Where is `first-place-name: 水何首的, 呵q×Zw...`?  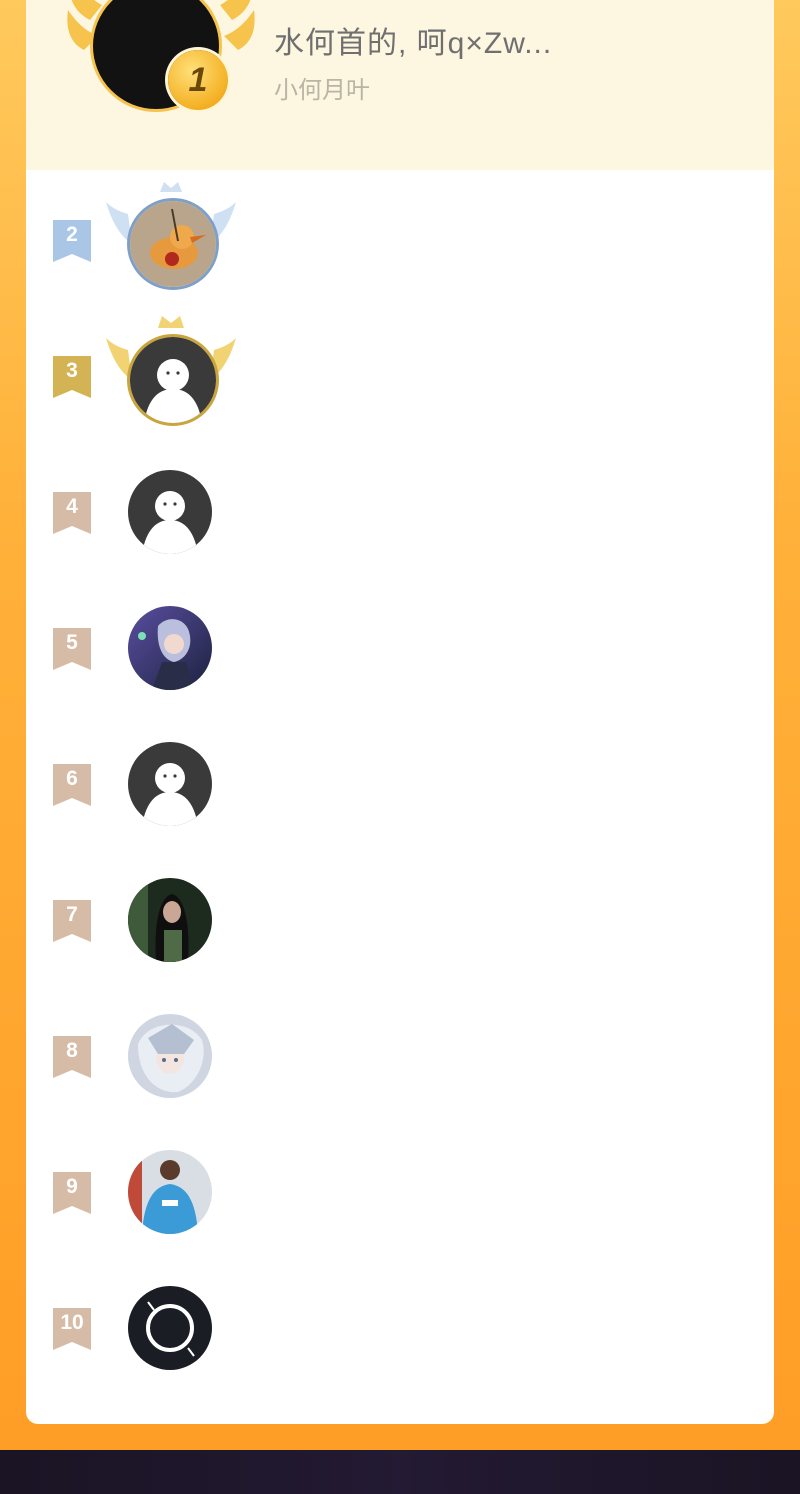
first-place-name: 水何首的, 呵q×Zw... is located at coordinates (413, 43).